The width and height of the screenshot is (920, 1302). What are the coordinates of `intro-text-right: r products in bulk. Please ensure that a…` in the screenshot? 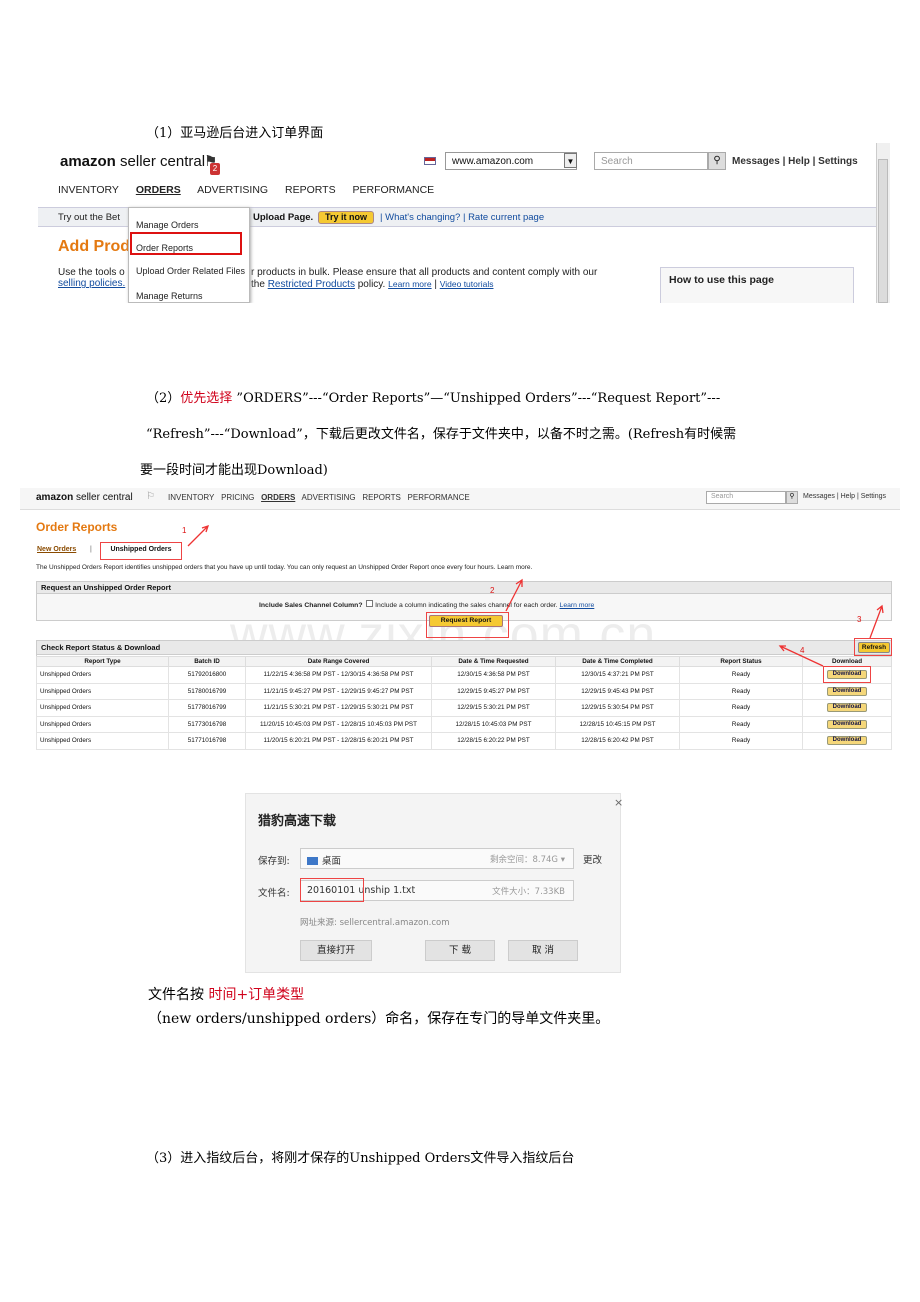 It's located at (424, 272).